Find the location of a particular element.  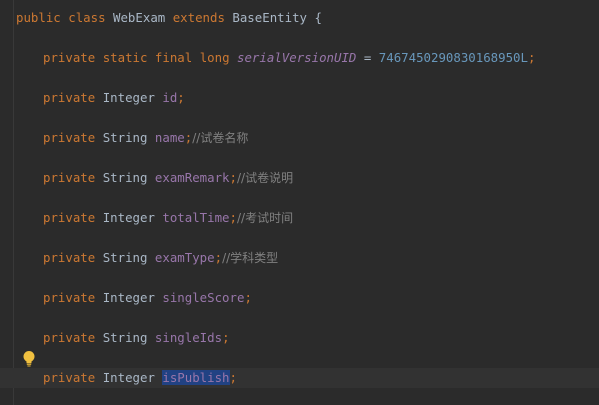

field-name: name is located at coordinates (169, 137).